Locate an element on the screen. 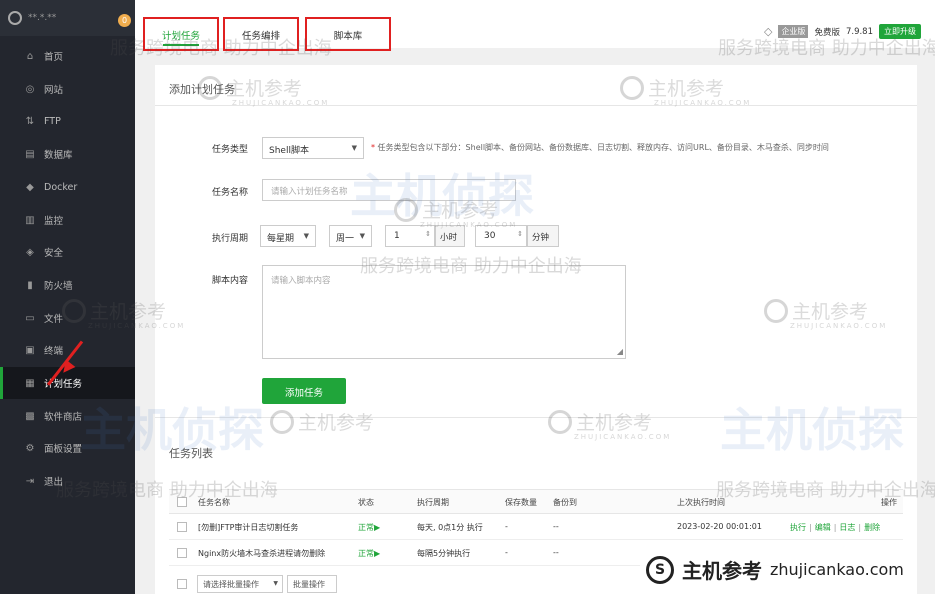 This screenshot has width=935, height=594. col-last-run: 上次执行时间 is located at coordinates (701, 502).